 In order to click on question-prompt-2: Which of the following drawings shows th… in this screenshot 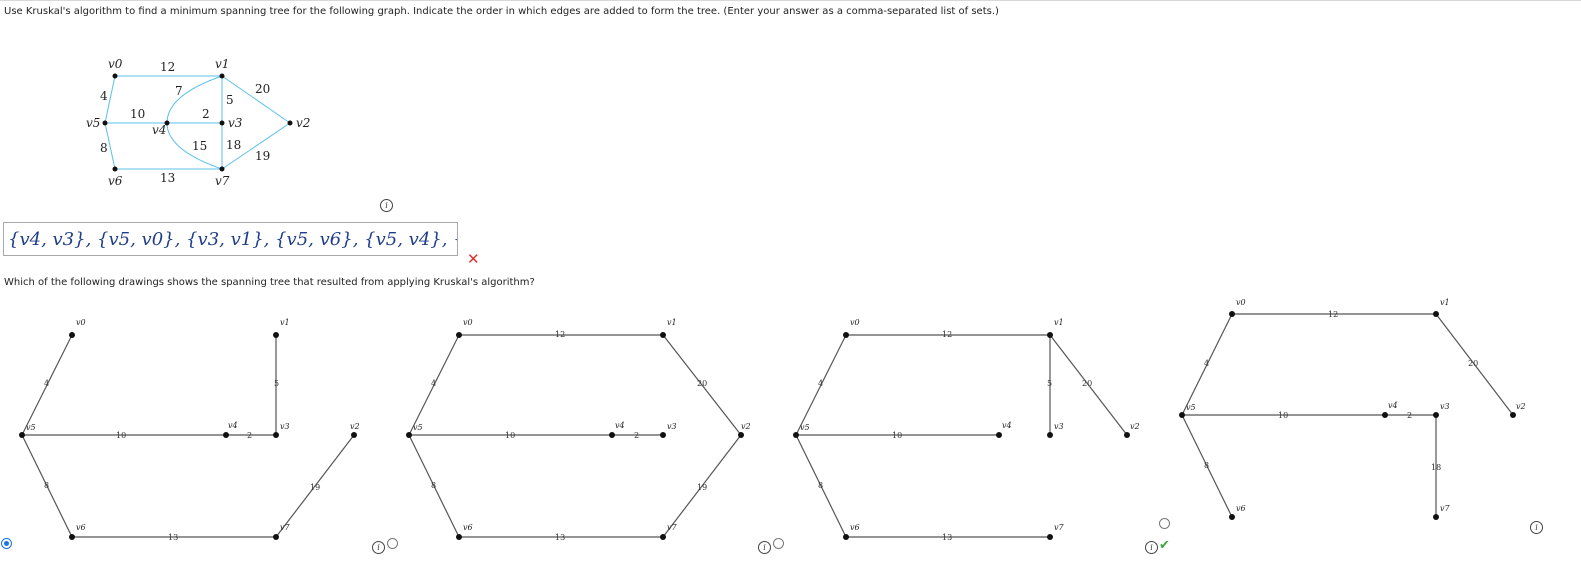, I will do `click(269, 282)`.